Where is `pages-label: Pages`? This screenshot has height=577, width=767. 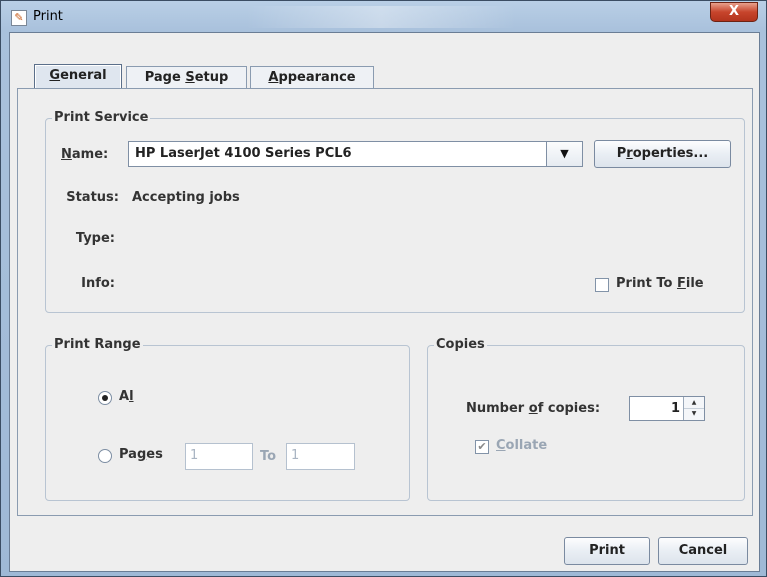
pages-label: Pages is located at coordinates (141, 454).